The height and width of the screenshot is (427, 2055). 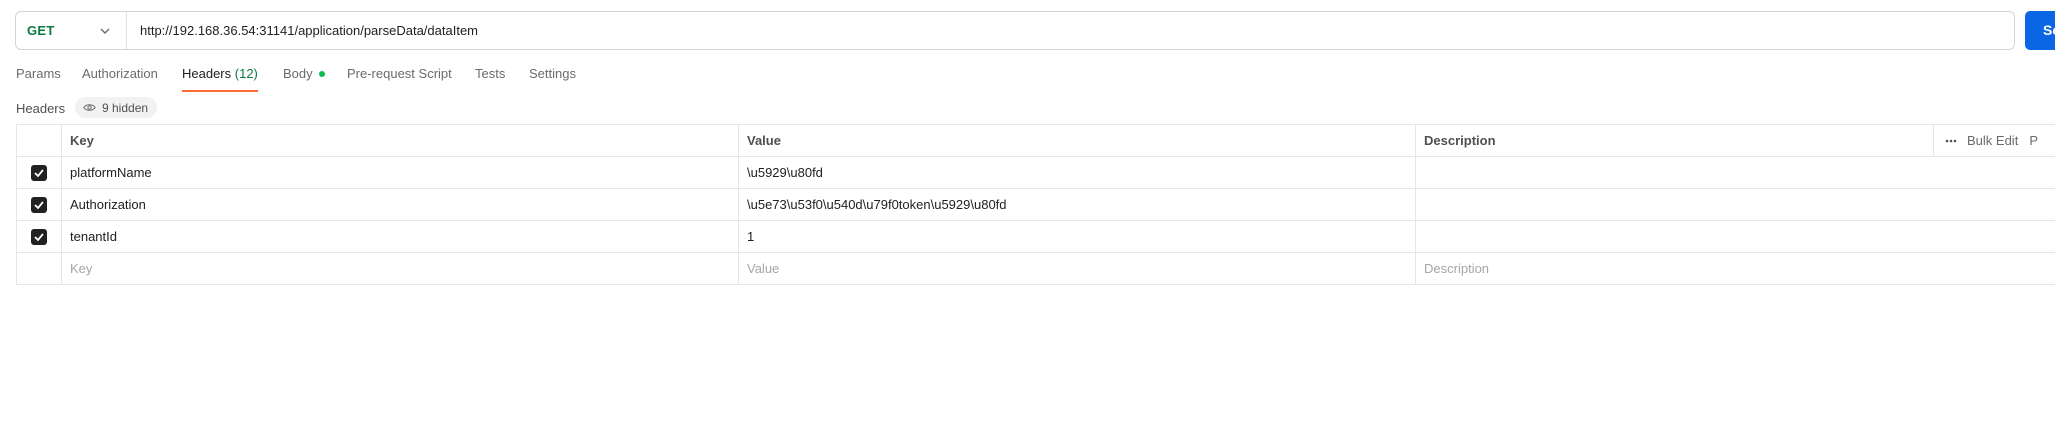 I want to click on column-header-description: Description Bulk Edit P, so click(x=1735, y=140).